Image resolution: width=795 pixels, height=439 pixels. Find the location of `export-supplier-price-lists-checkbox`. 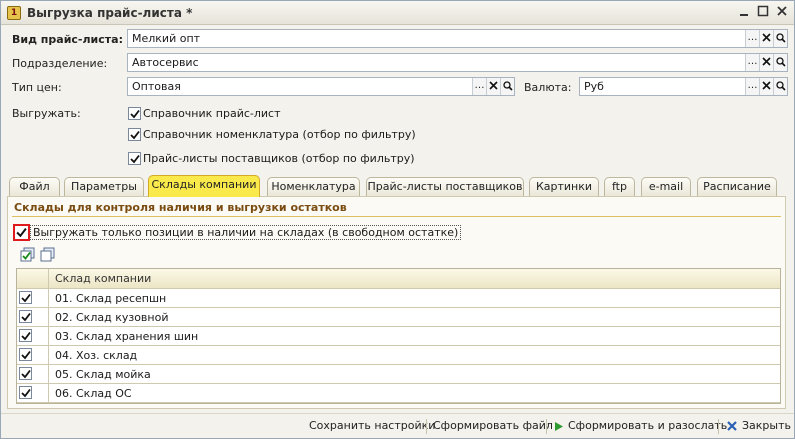

export-supplier-price-lists-checkbox is located at coordinates (134, 158).